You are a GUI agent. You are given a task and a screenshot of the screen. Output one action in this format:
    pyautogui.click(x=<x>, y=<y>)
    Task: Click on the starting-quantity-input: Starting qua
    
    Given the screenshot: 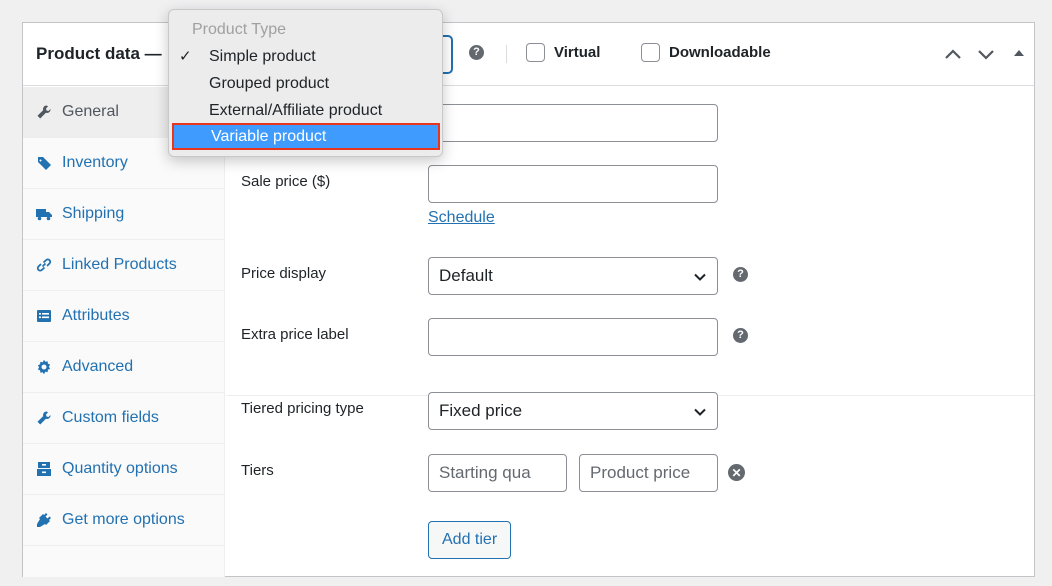 What is the action you would take?
    pyautogui.click(x=497, y=473)
    